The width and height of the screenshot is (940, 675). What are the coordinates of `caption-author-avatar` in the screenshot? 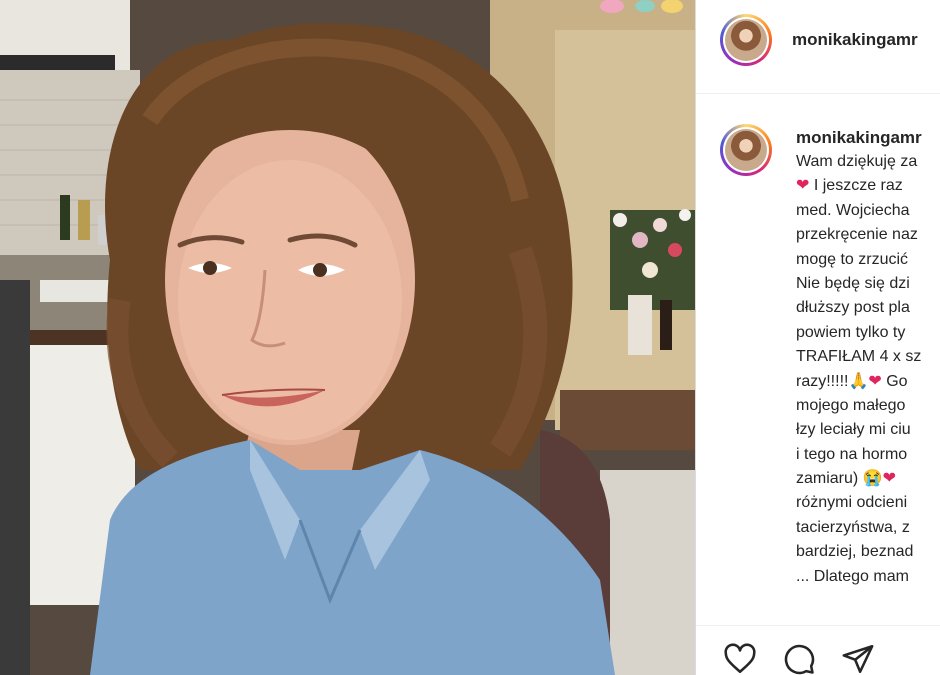 It's located at (746, 150).